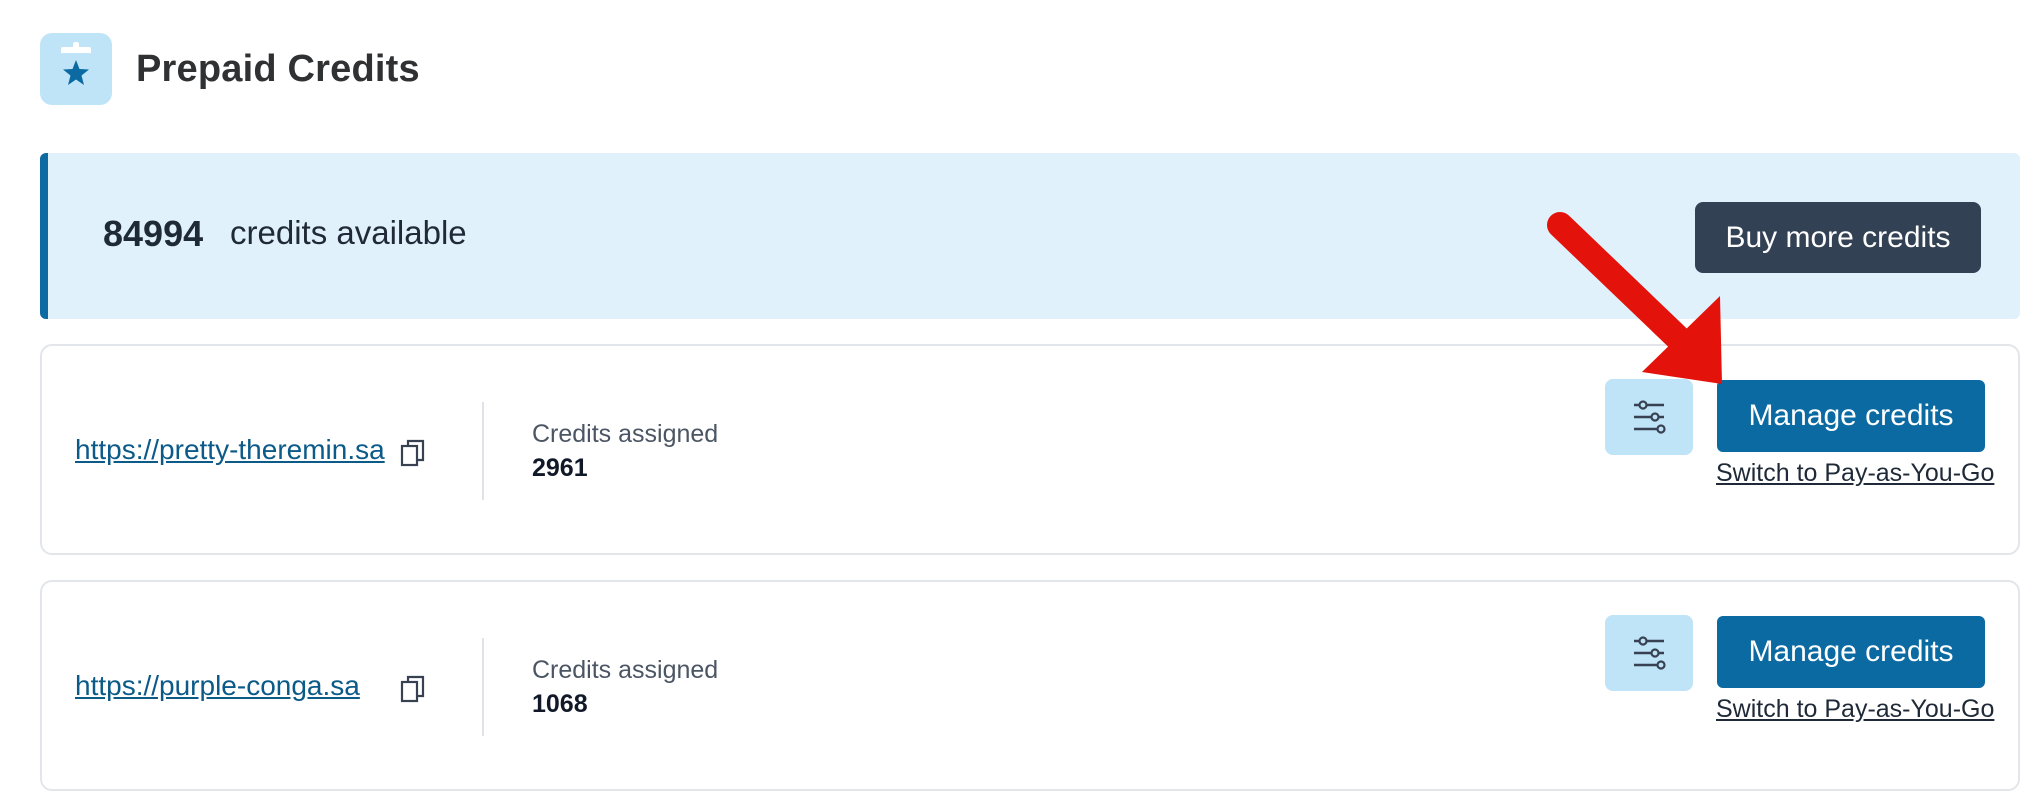 The height and width of the screenshot is (796, 2040). Describe the element at coordinates (560, 468) in the screenshot. I see `credits-assigned-value: 2961` at that location.